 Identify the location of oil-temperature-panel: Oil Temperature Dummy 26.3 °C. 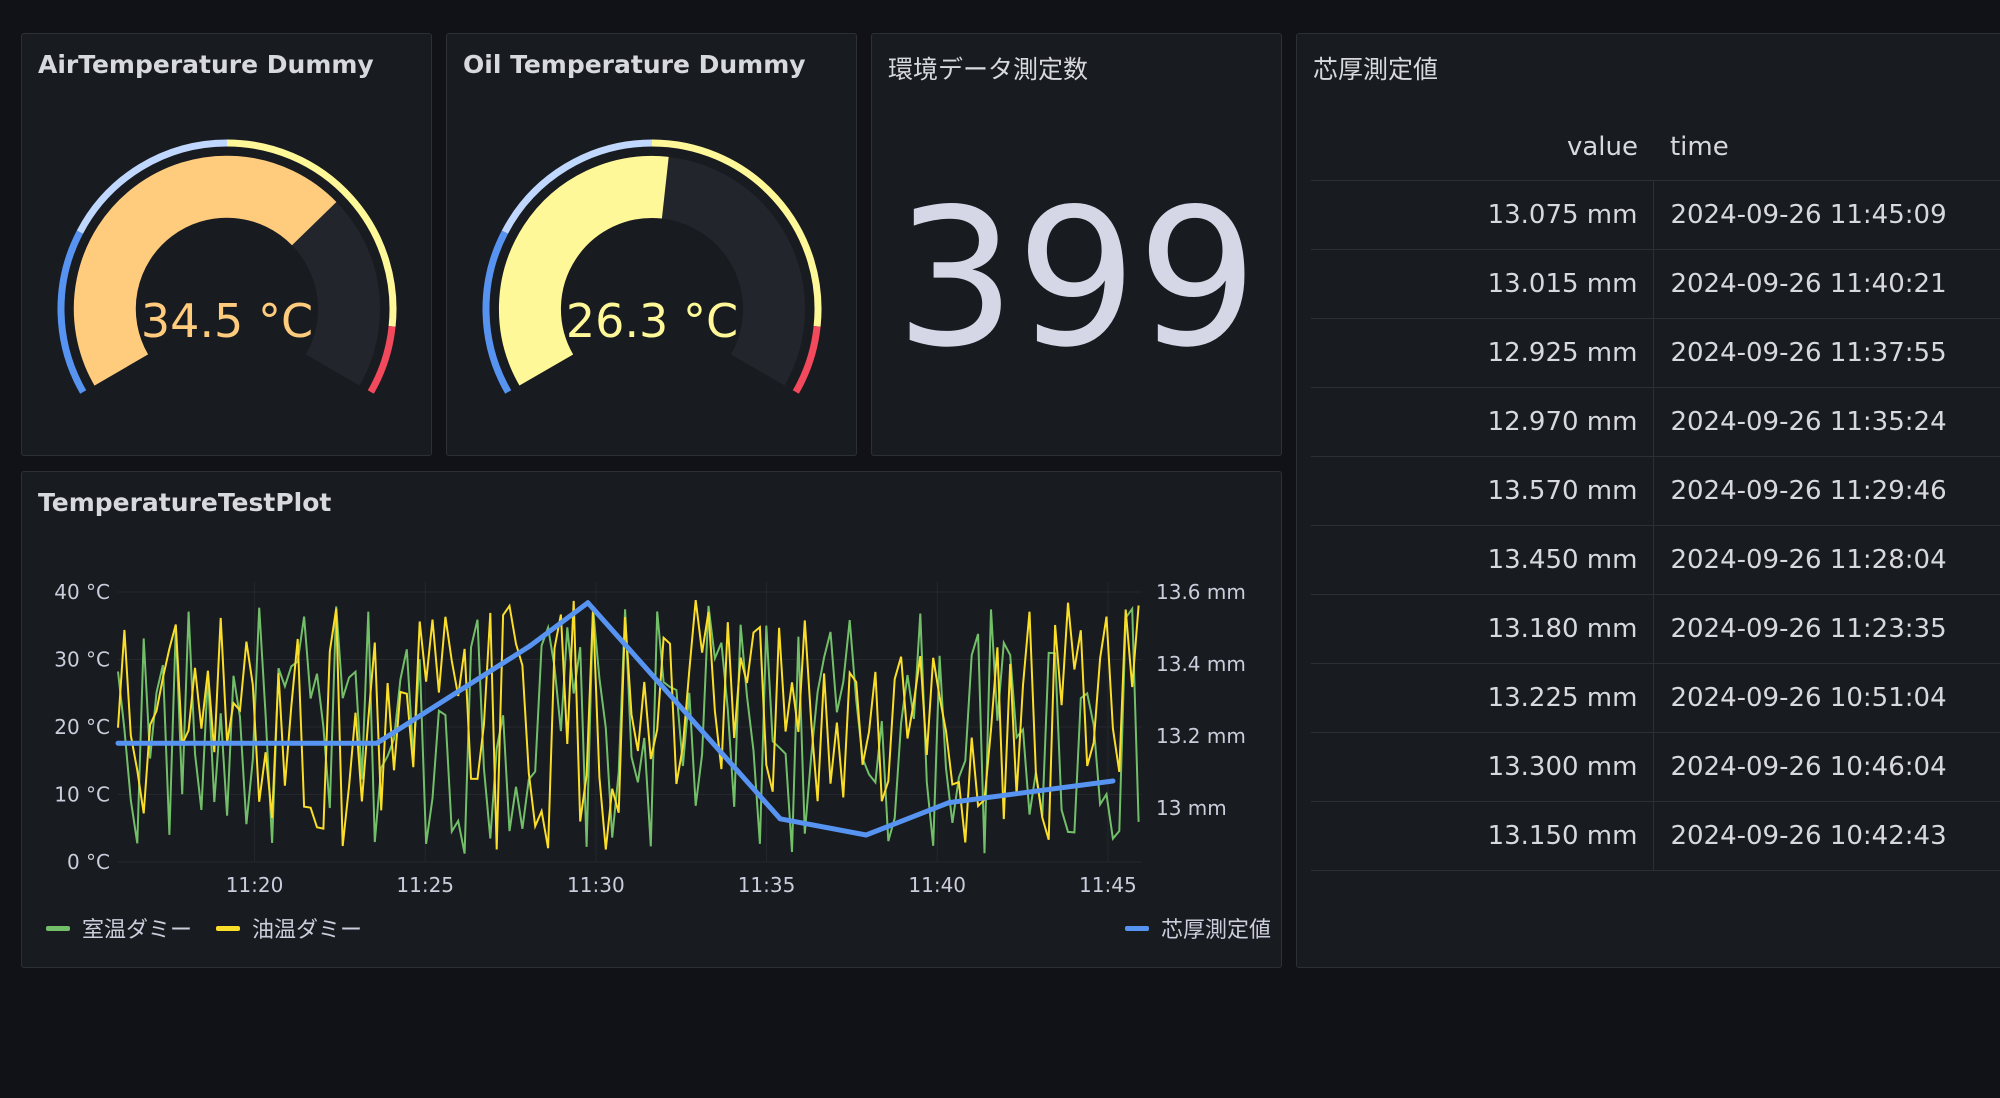
(651, 244).